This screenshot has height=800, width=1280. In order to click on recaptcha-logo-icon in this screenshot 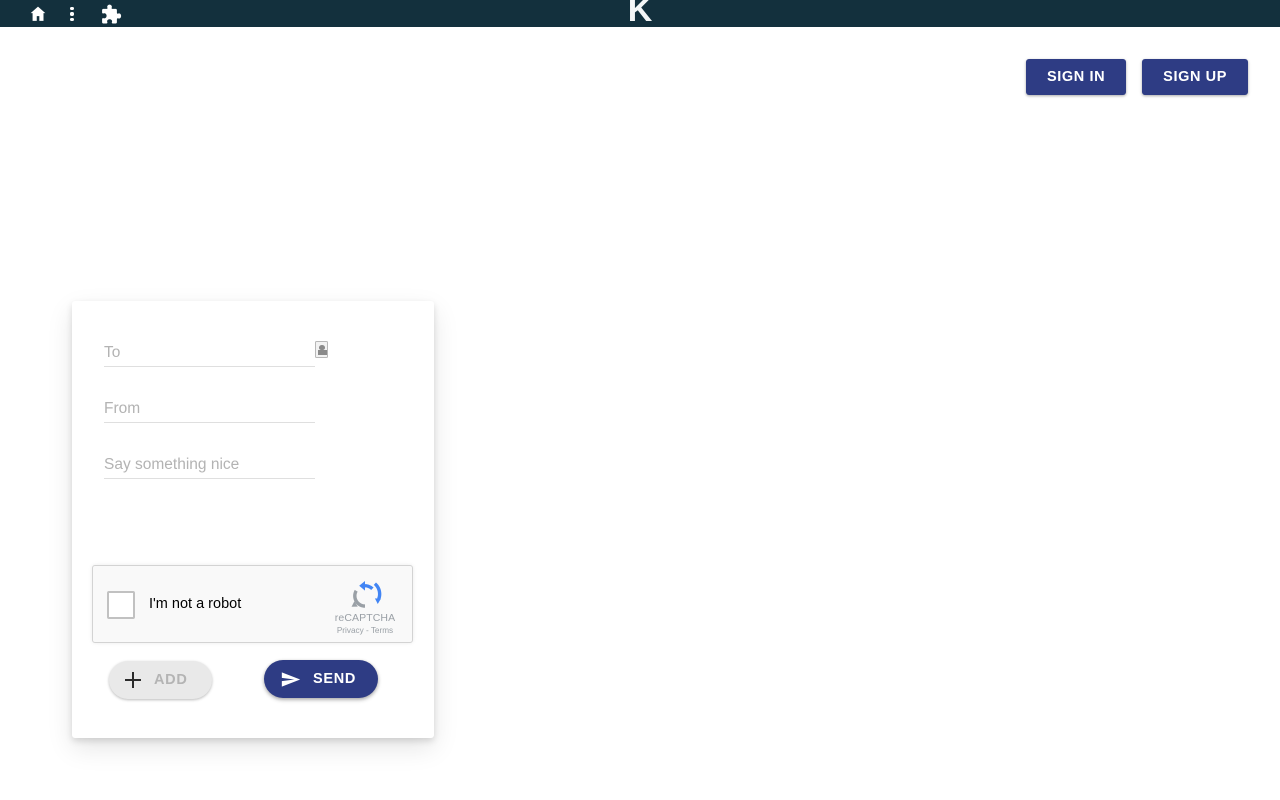, I will do `click(366, 594)`.